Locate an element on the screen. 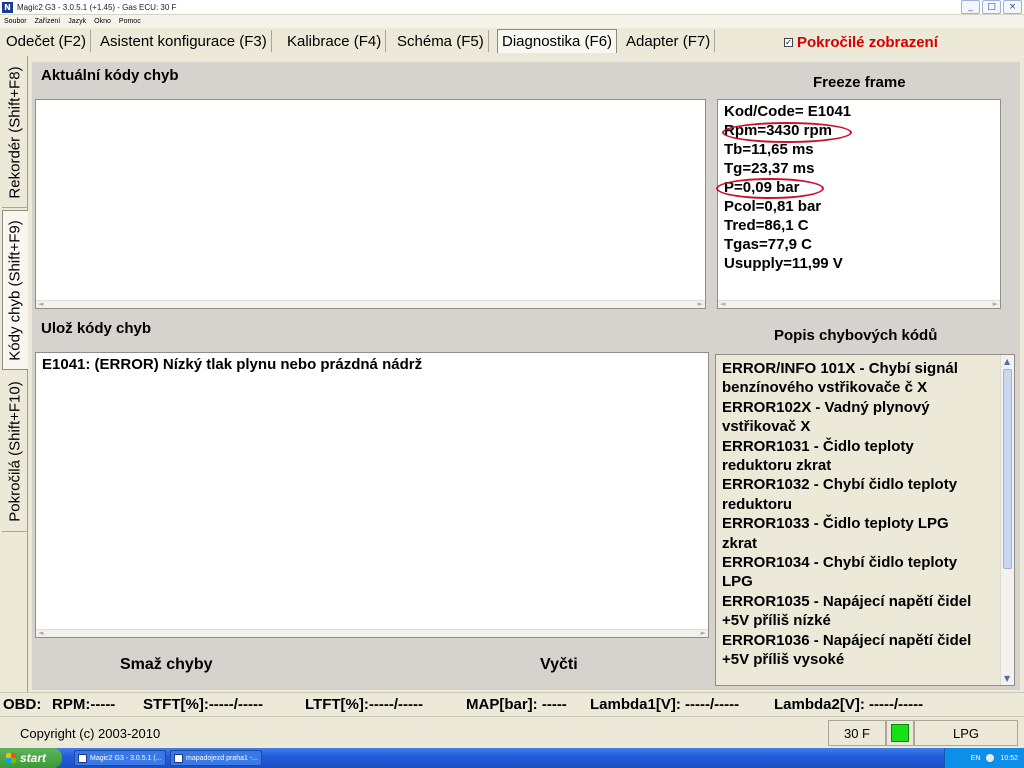  side-tab-pokrocila-label: Pokročilá (Shift+F10) is located at coordinates (15, 451).